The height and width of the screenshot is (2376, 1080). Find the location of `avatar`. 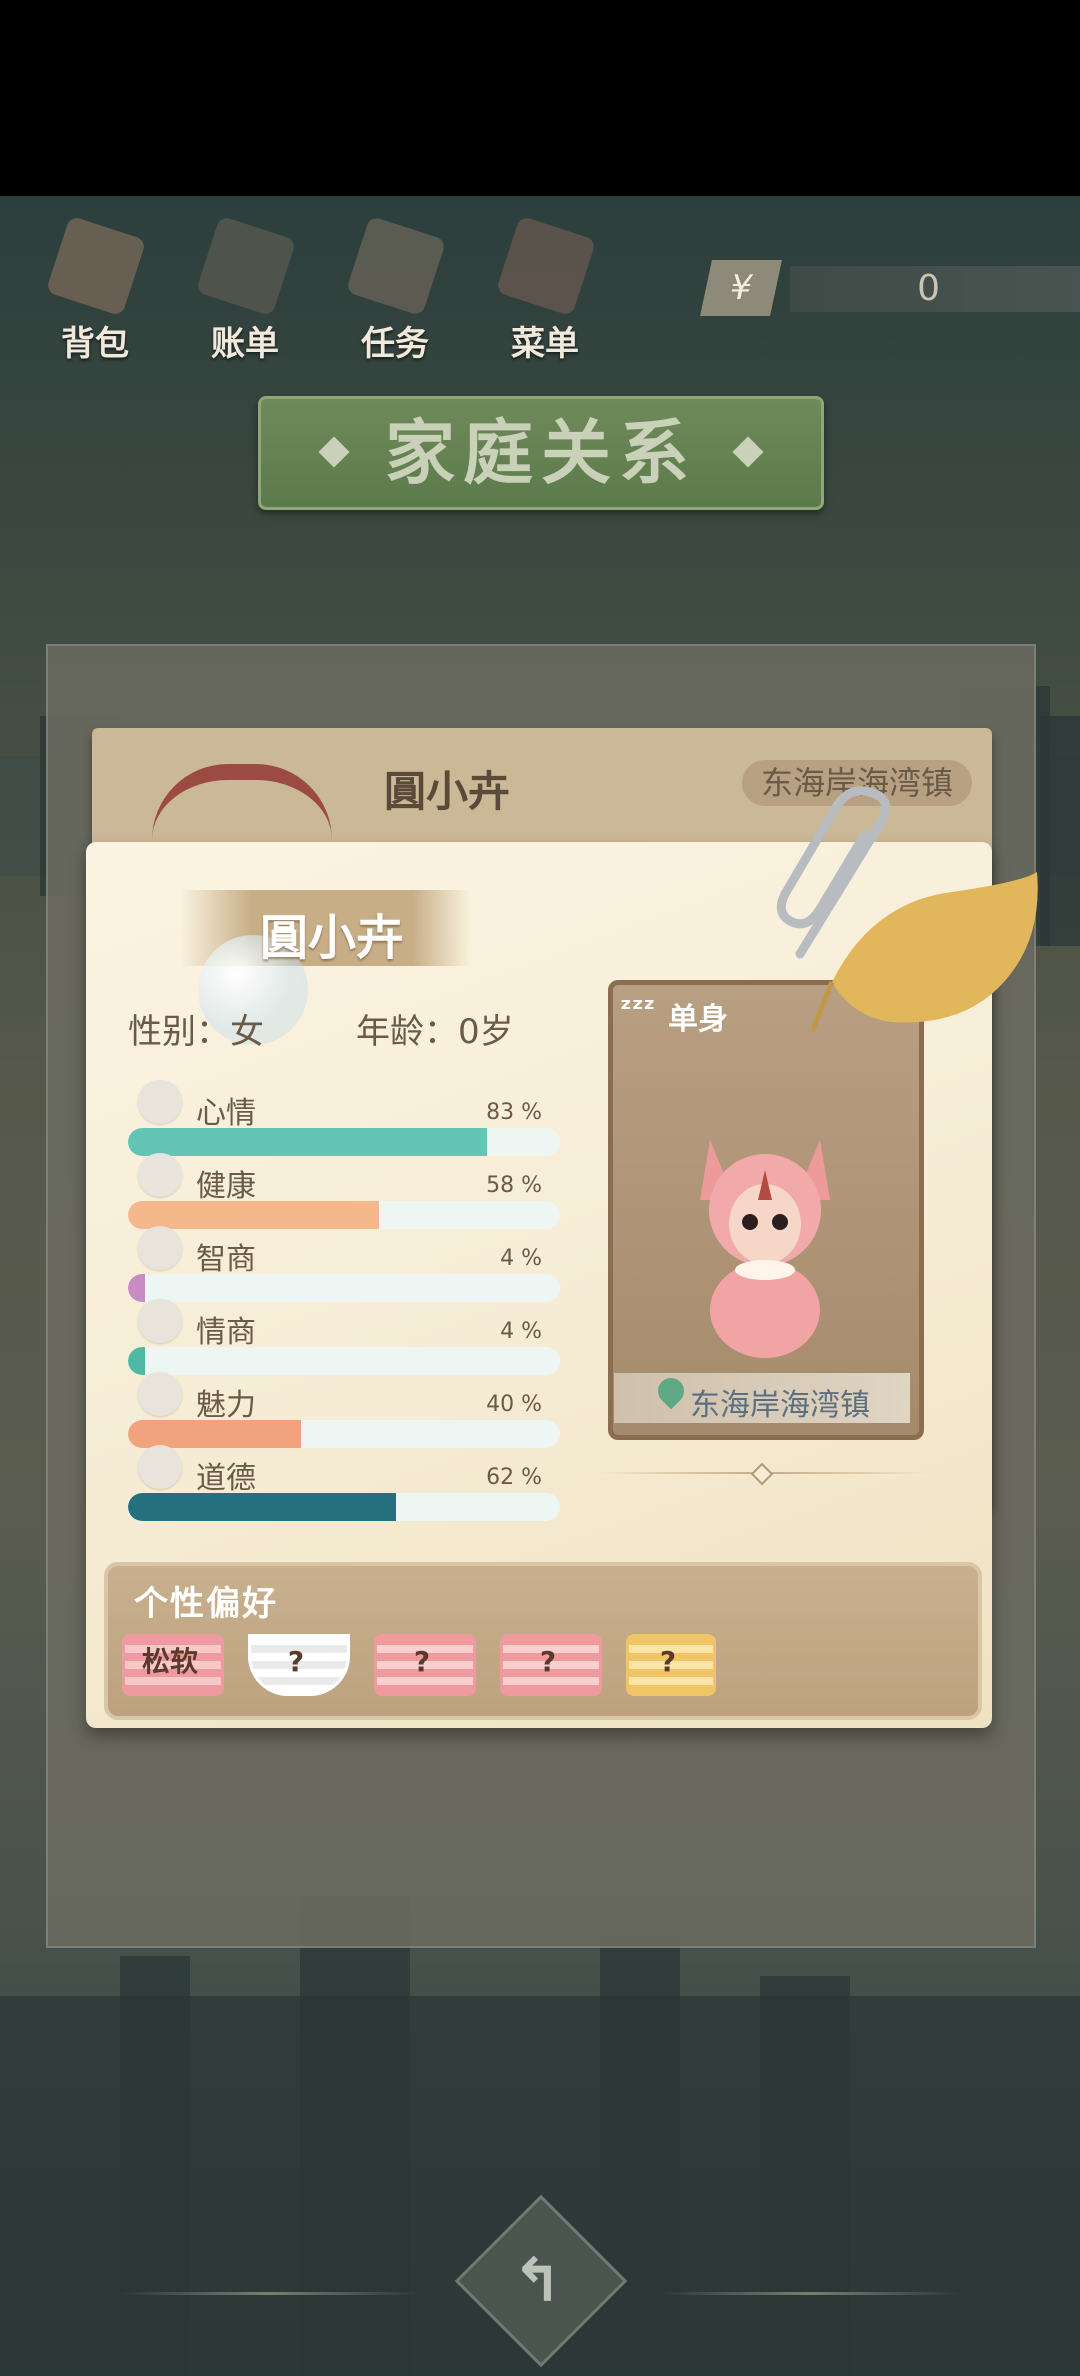

avatar is located at coordinates (242, 802).